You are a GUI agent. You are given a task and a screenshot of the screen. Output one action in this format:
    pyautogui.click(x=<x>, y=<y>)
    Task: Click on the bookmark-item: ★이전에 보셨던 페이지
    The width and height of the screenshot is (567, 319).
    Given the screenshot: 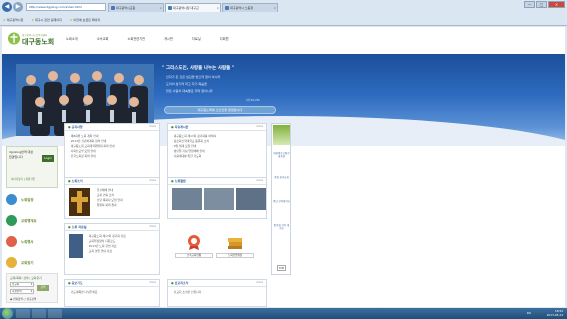 What is the action you would take?
    pyautogui.click(x=85, y=20)
    